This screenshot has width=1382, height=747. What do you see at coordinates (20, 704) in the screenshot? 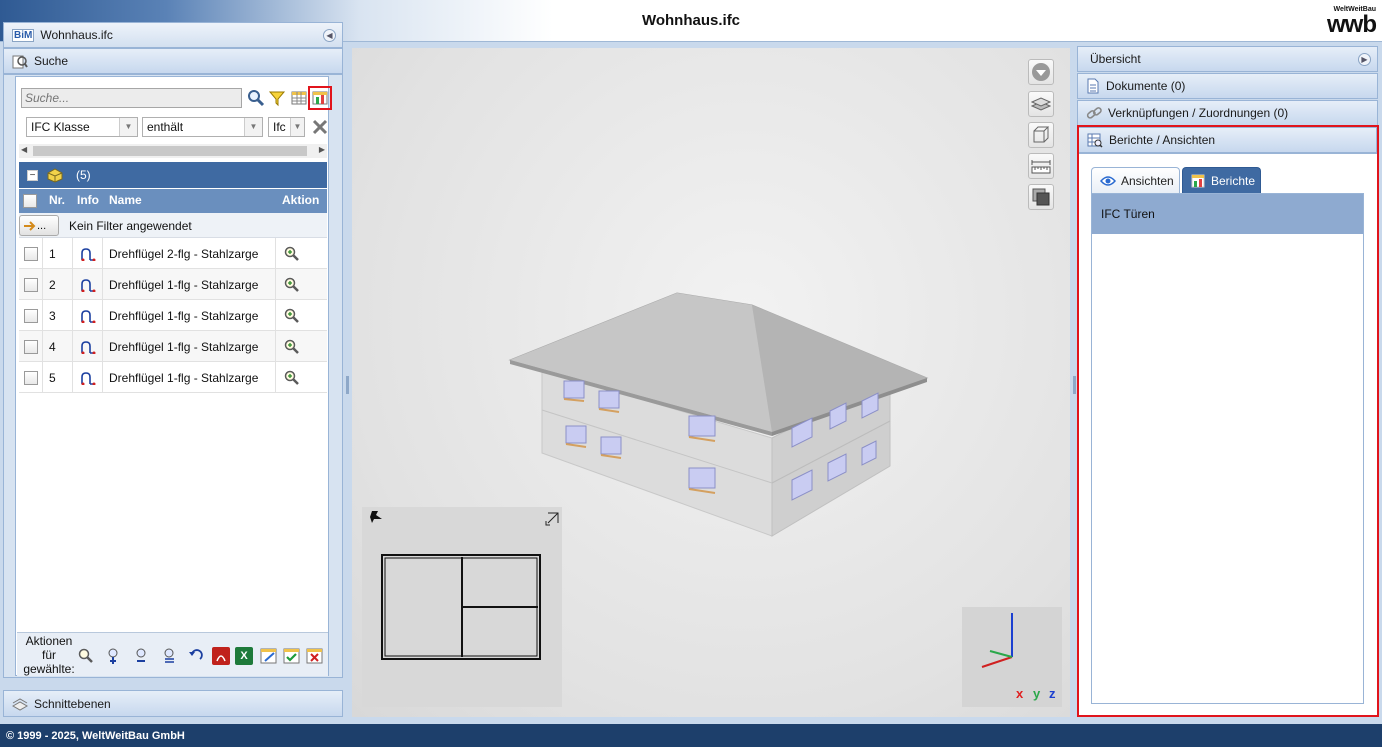
I see `section-planes-icon` at bounding box center [20, 704].